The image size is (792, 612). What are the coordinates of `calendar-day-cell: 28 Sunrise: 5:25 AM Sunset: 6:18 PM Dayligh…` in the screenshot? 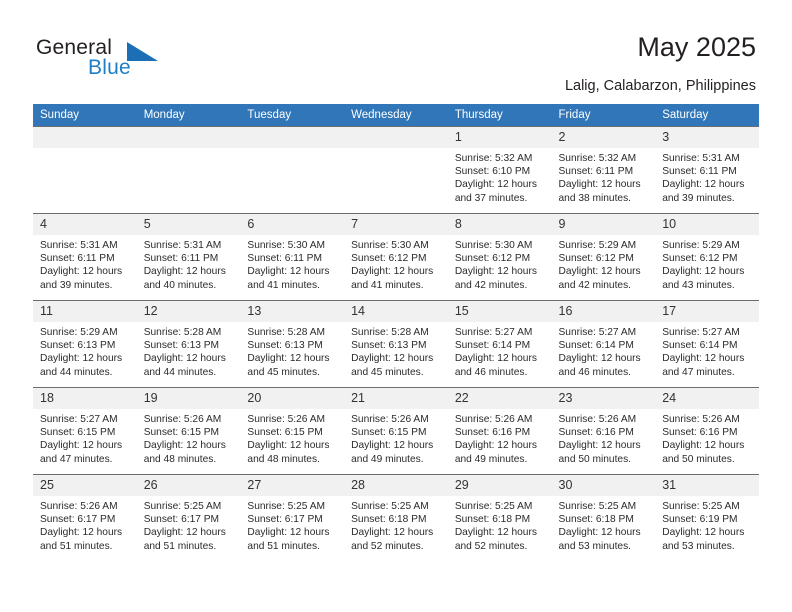 It's located at (396, 517).